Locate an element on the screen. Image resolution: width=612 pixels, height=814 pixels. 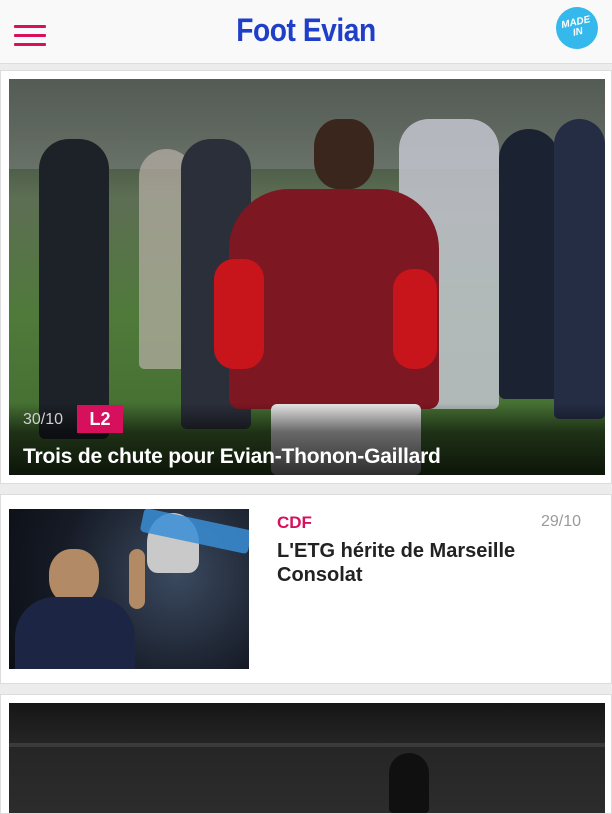
article-date: 30/10 is located at coordinates (43, 419).